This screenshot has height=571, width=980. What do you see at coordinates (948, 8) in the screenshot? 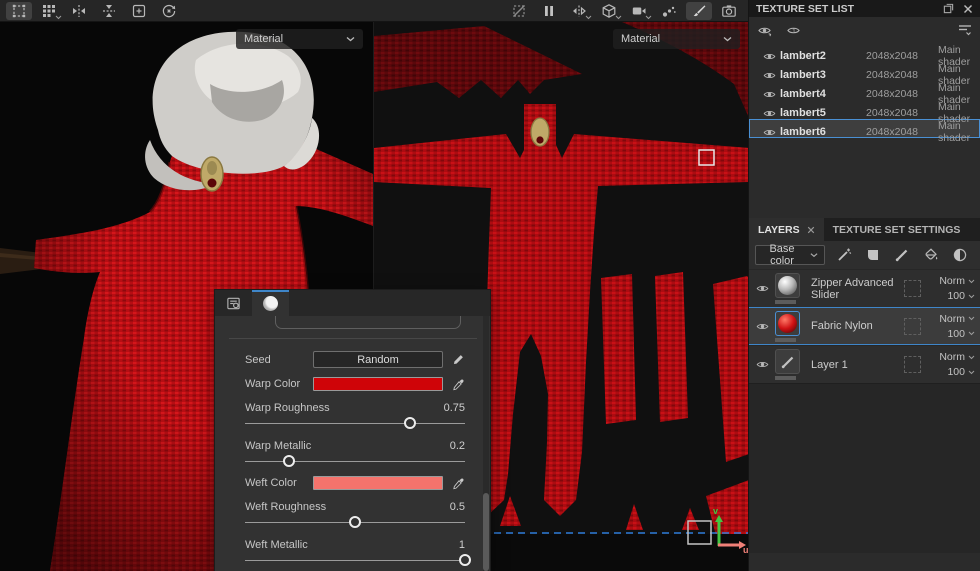
I see `undock-panel-icon` at bounding box center [948, 8].